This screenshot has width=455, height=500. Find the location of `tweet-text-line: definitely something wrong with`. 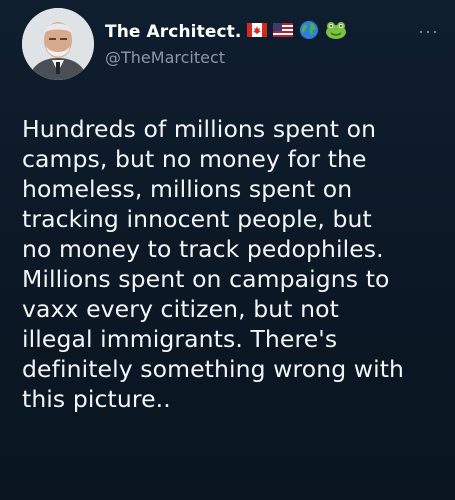

tweet-text-line: definitely something wrong with is located at coordinates (213, 369).